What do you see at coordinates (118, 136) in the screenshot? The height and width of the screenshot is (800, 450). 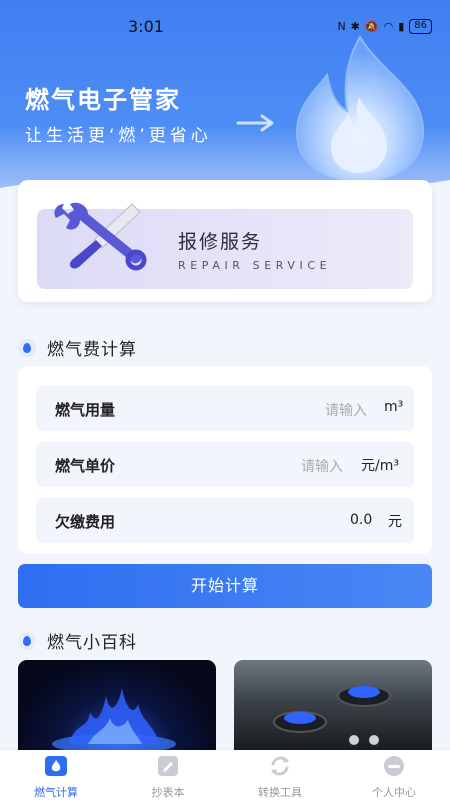 I see `app-slogan: 让生活更‘燃’更省心` at bounding box center [118, 136].